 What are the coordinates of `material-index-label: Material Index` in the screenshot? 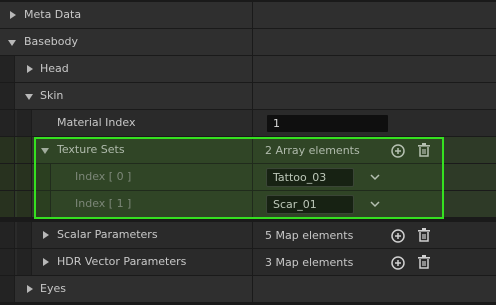 It's located at (96, 122).